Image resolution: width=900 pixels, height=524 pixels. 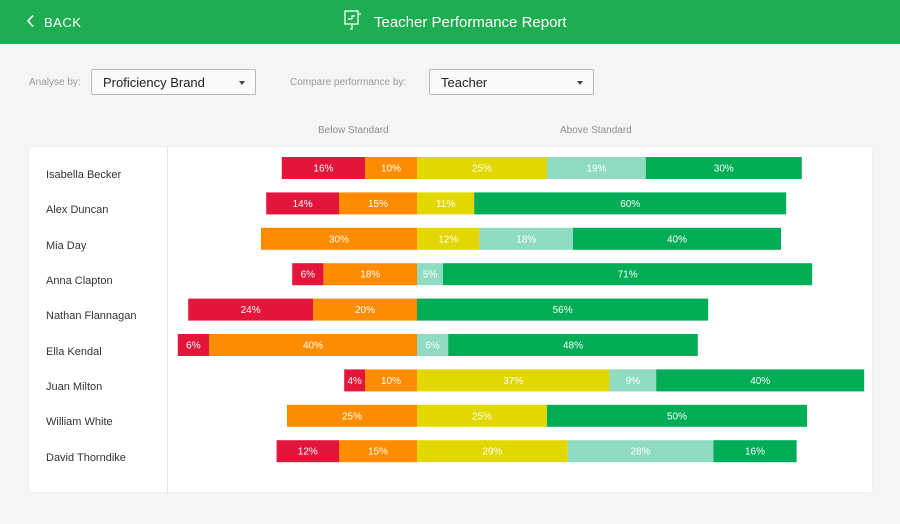 What do you see at coordinates (630, 204) in the screenshot?
I see `bar-segment-label: 60%` at bounding box center [630, 204].